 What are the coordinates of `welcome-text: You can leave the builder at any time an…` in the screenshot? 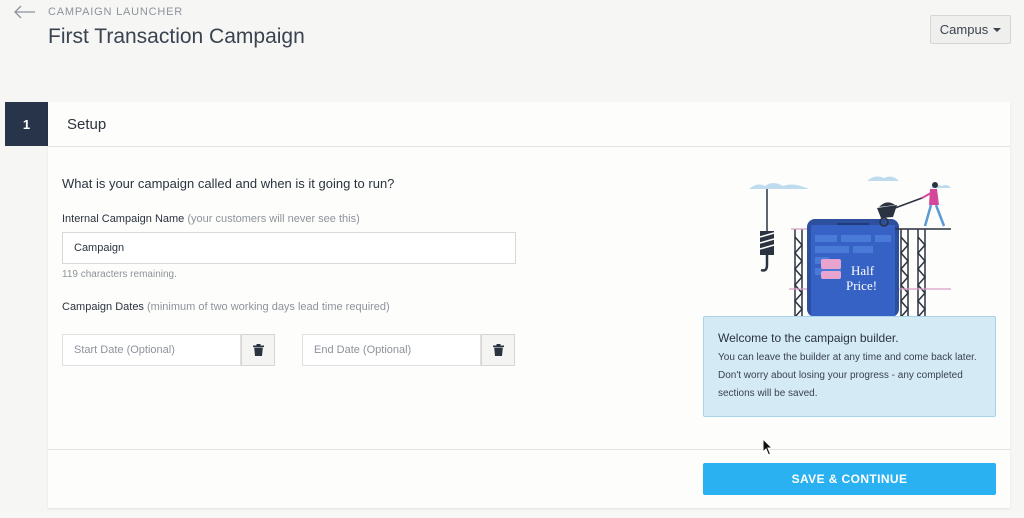 It's located at (847, 375).